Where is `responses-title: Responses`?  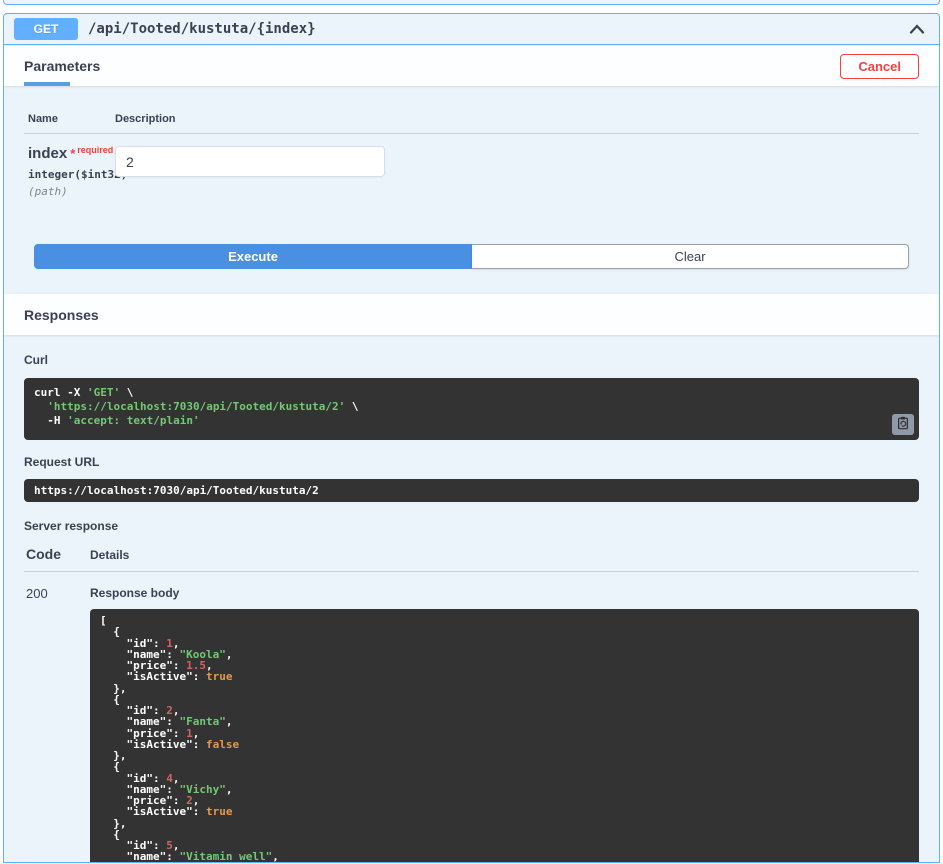 responses-title: Responses is located at coordinates (61, 314).